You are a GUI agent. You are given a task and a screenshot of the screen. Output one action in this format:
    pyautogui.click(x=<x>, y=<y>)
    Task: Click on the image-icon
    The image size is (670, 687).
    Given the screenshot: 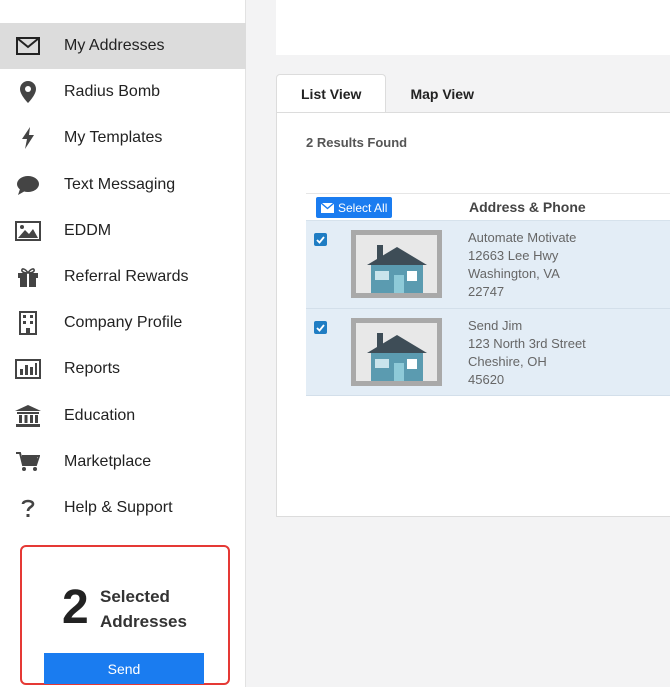 What is the action you would take?
    pyautogui.click(x=28, y=231)
    